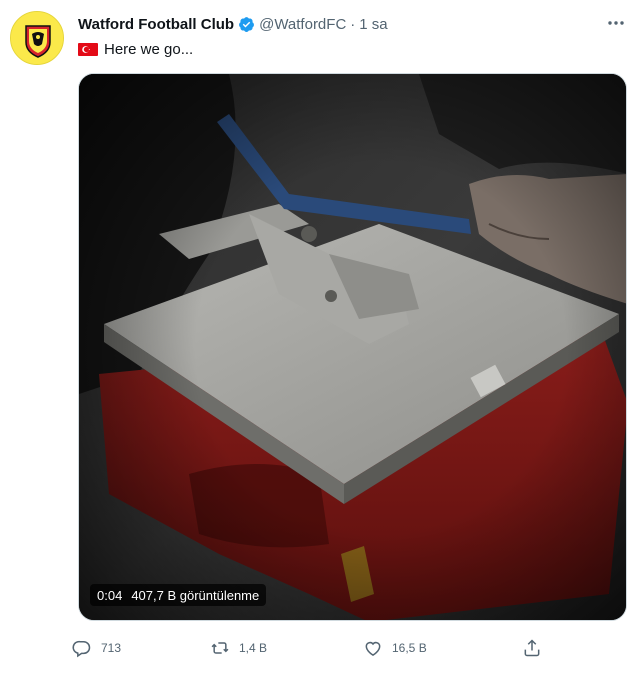 The height and width of the screenshot is (676, 640). I want to click on share-icon, so click(532, 648).